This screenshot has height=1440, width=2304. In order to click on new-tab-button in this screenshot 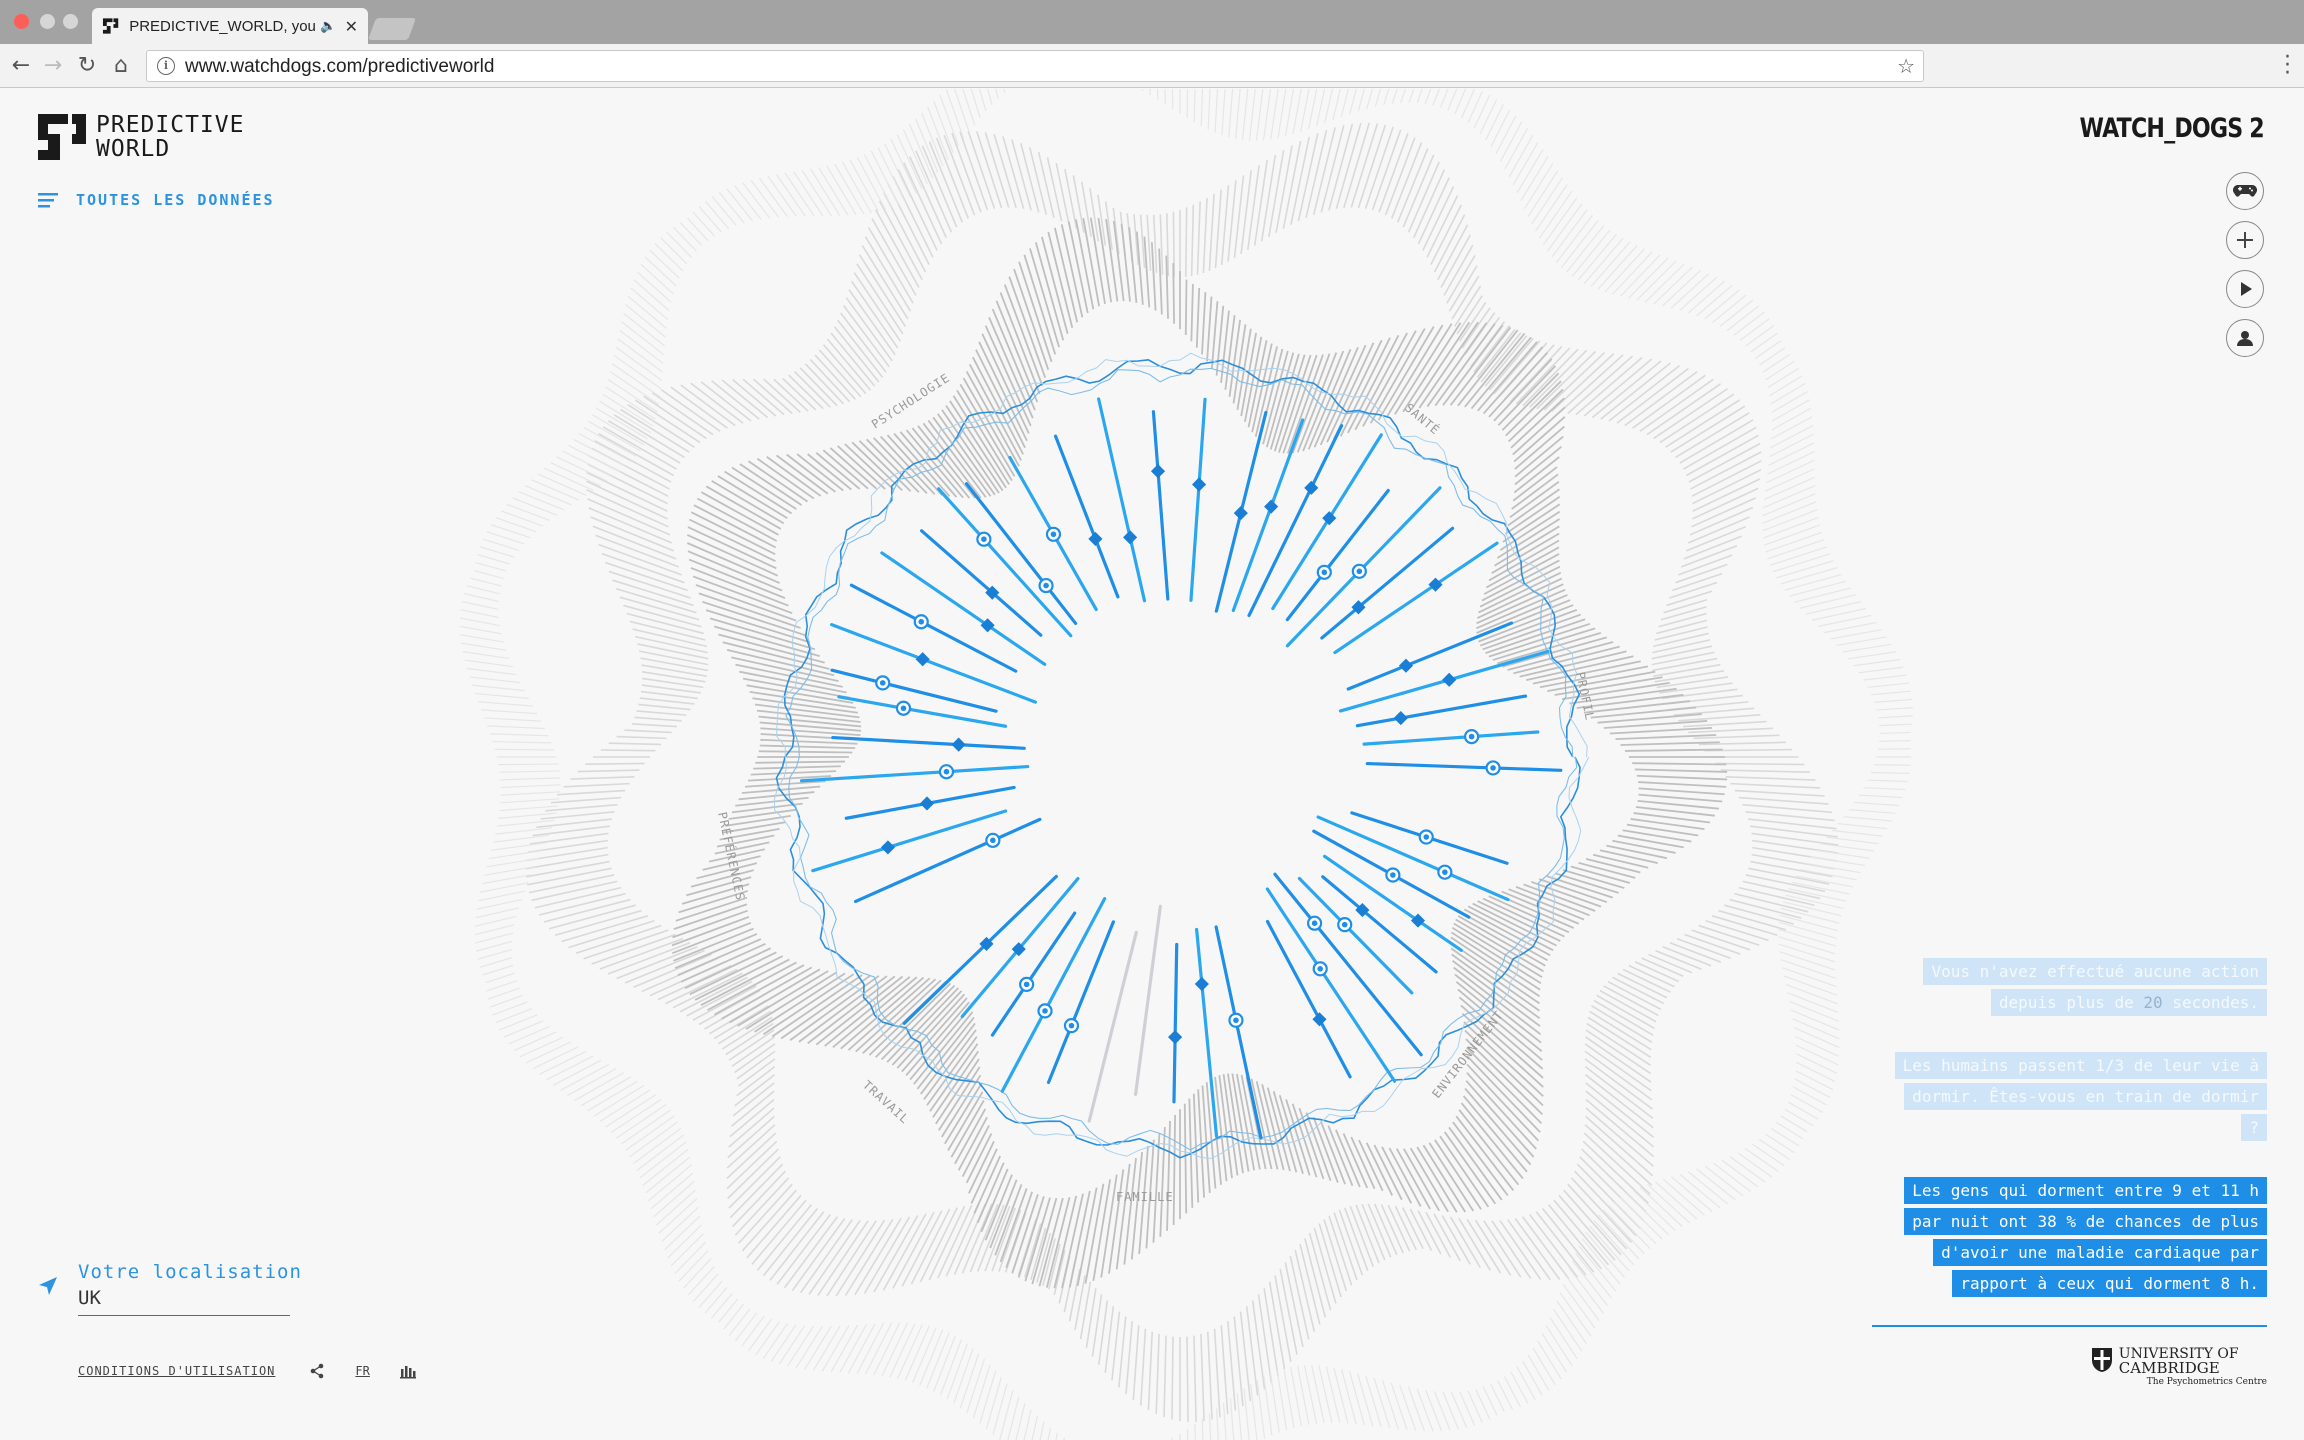, I will do `click(392, 29)`.